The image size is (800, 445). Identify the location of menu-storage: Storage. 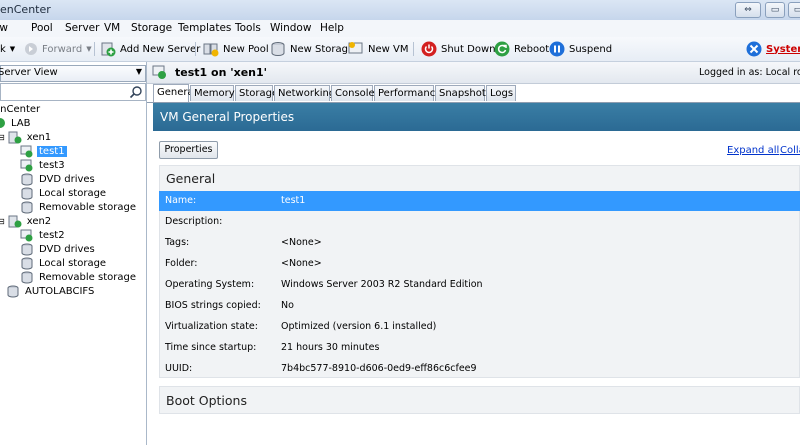
(151, 28).